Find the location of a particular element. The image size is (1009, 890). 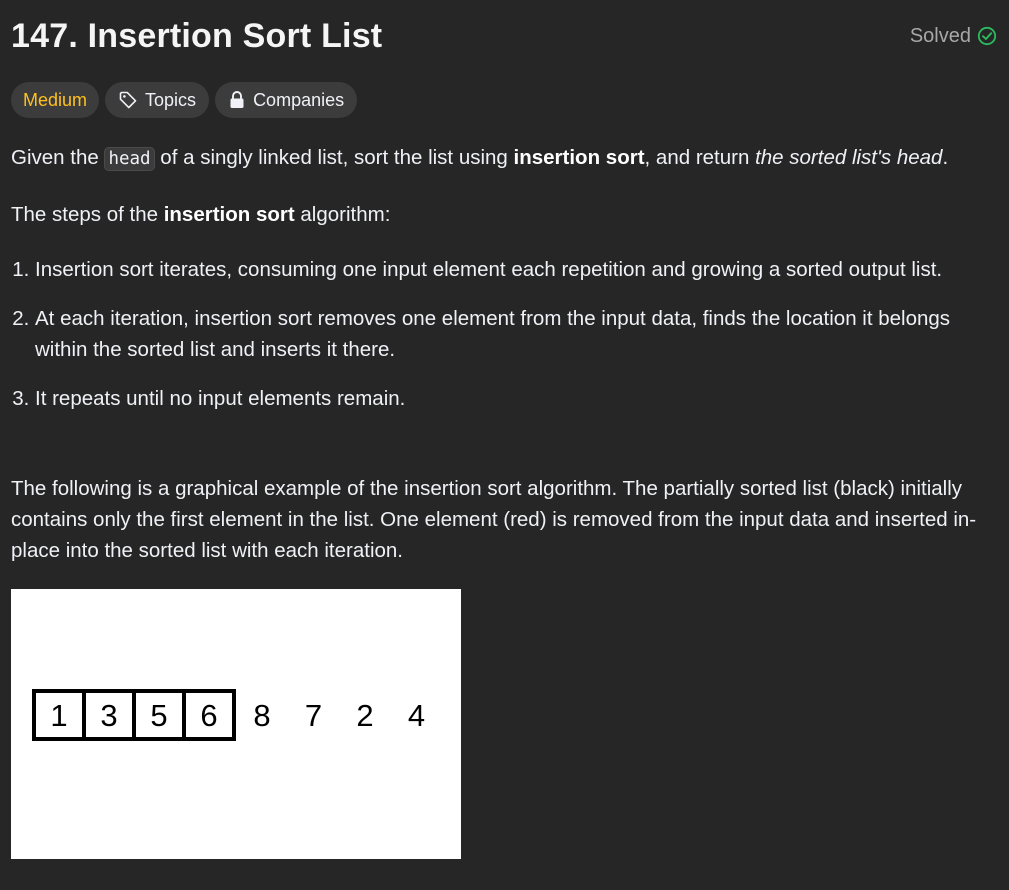

insertion-sort-figure: 1356 8724 is located at coordinates (236, 724).